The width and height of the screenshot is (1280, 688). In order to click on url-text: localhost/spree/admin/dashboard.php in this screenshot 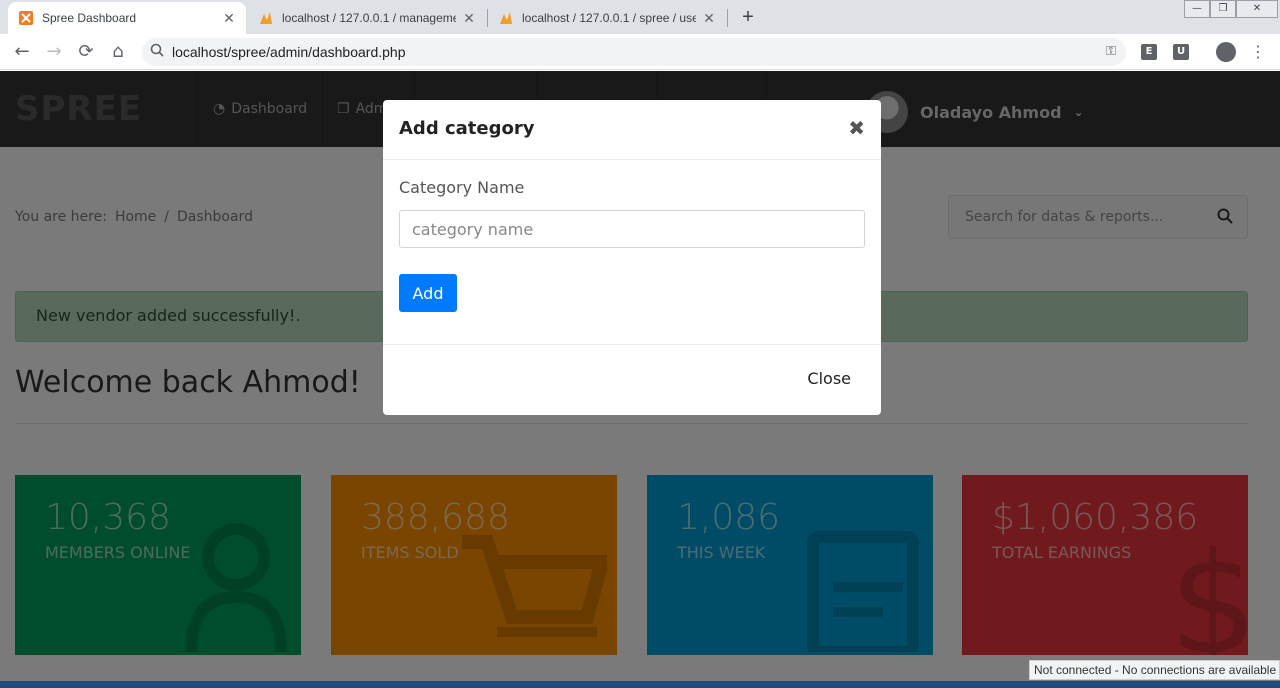, I will do `click(289, 52)`.